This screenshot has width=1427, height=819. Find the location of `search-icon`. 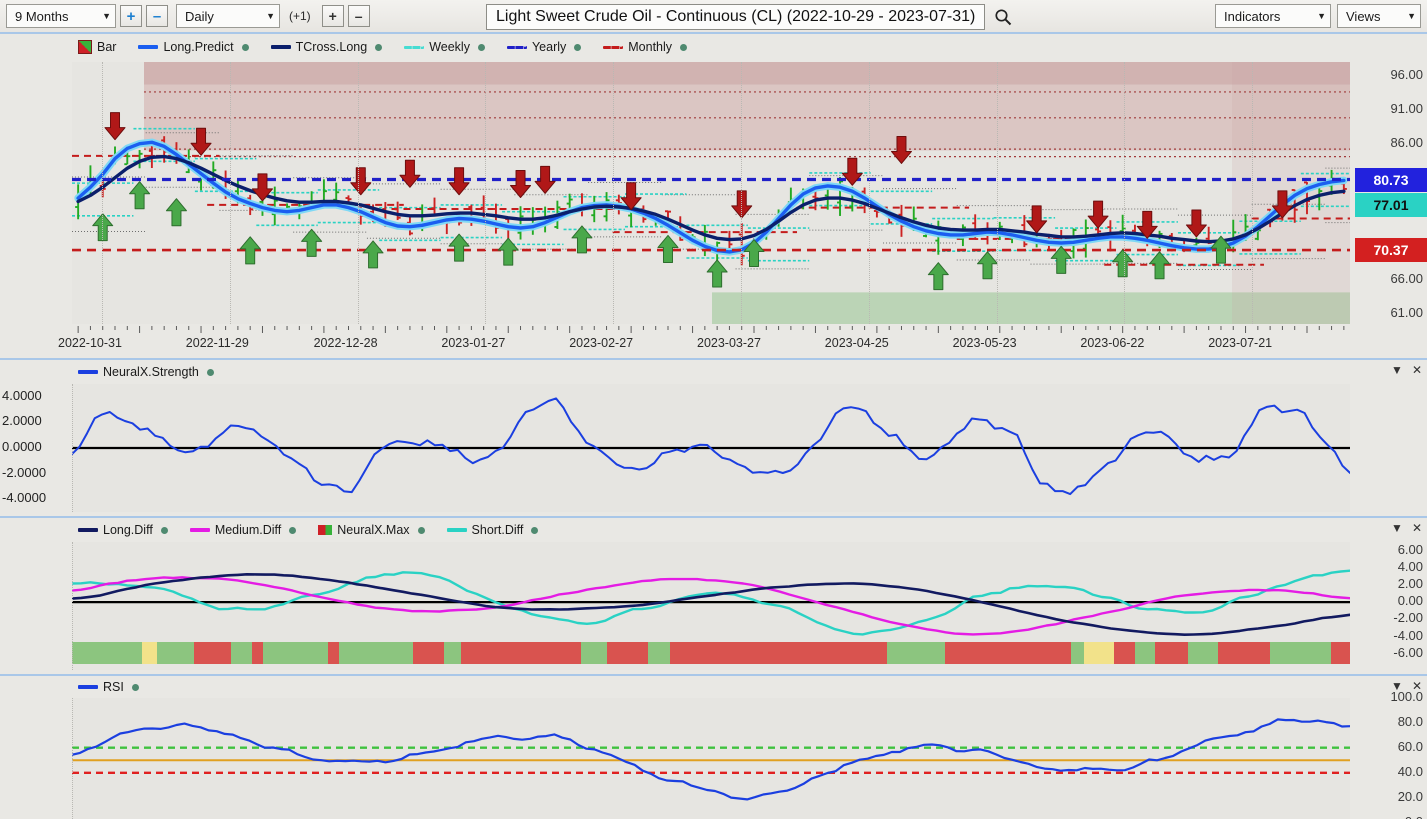

search-icon is located at coordinates (1003, 17).